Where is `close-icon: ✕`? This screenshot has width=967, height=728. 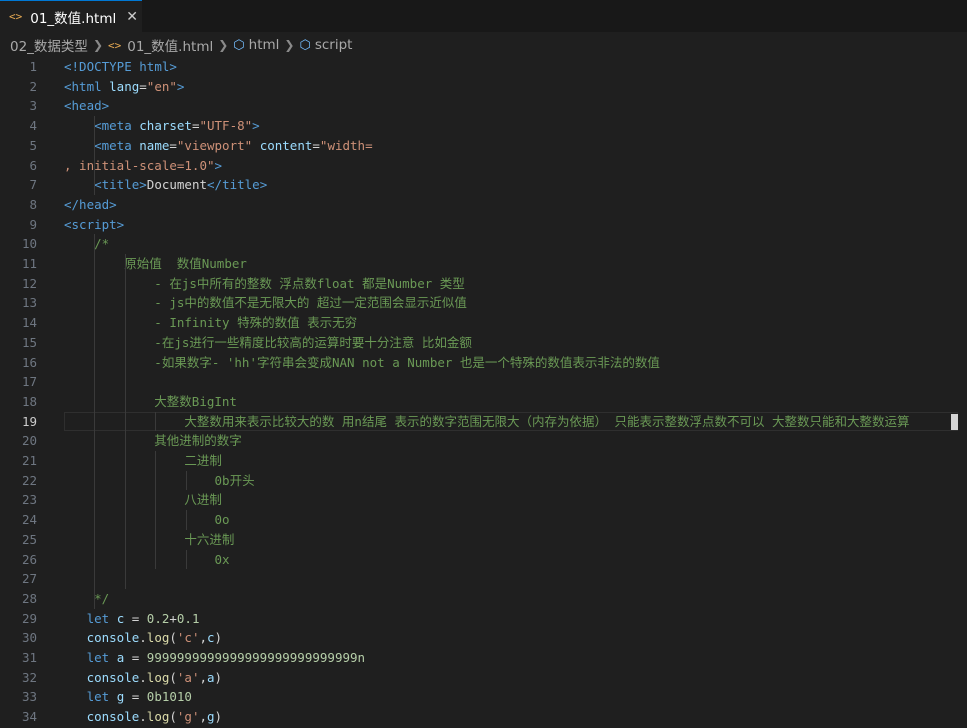
close-icon: ✕ is located at coordinates (132, 17).